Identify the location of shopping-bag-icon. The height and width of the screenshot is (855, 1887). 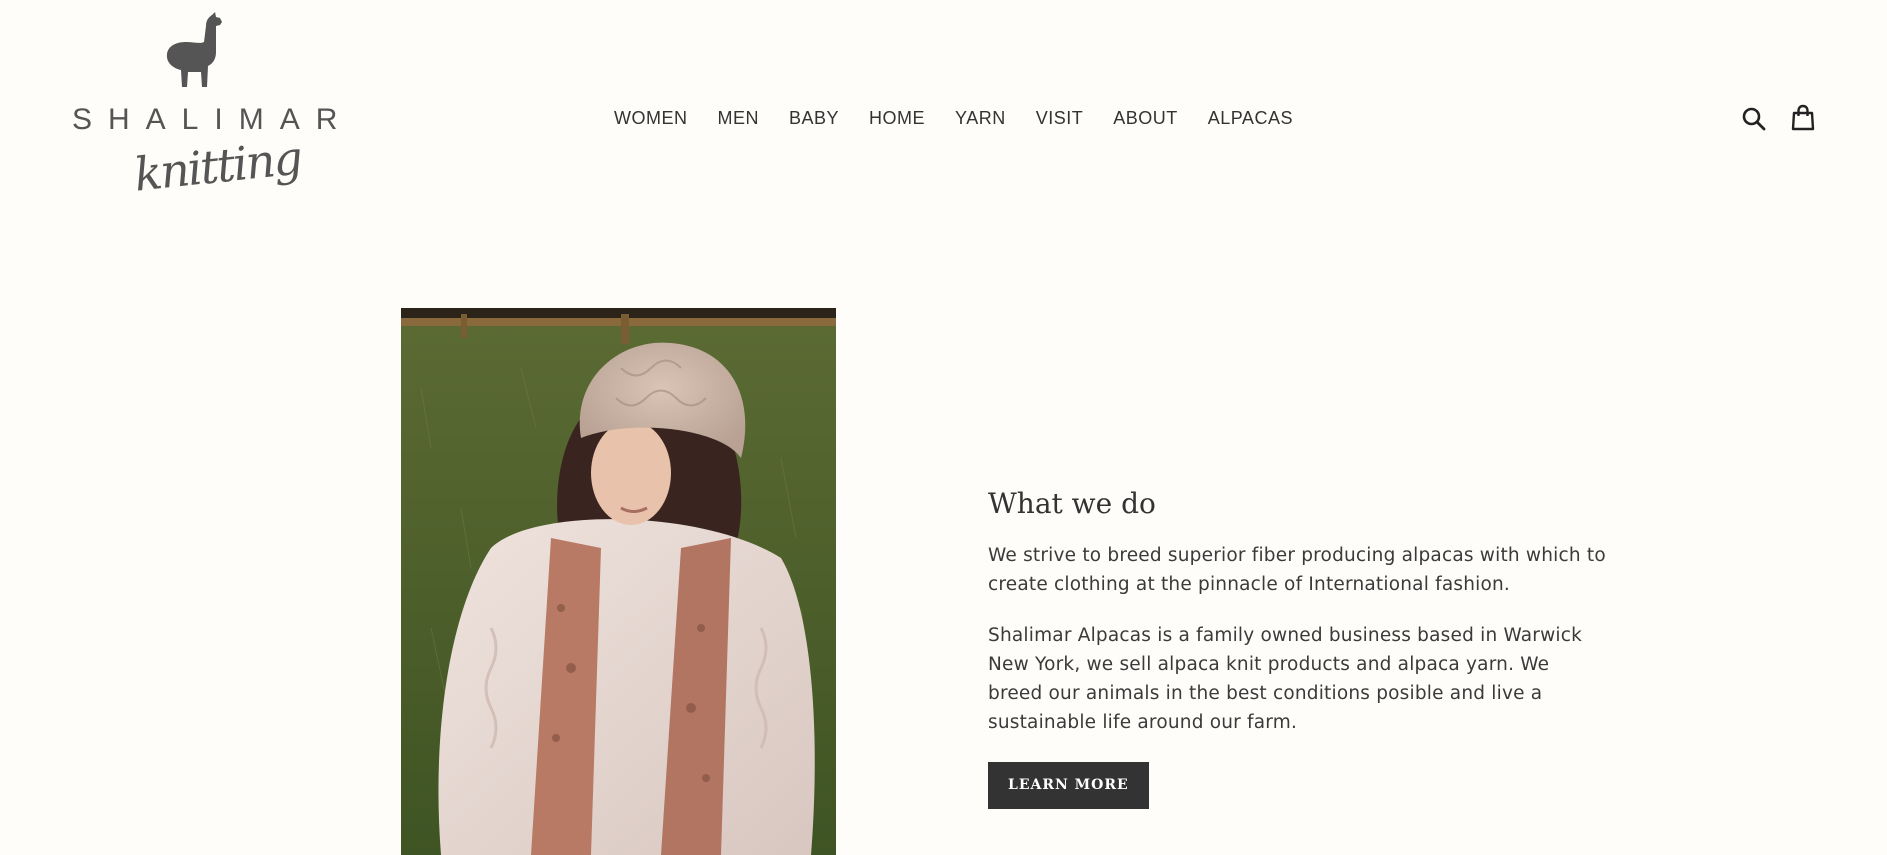
(1803, 117).